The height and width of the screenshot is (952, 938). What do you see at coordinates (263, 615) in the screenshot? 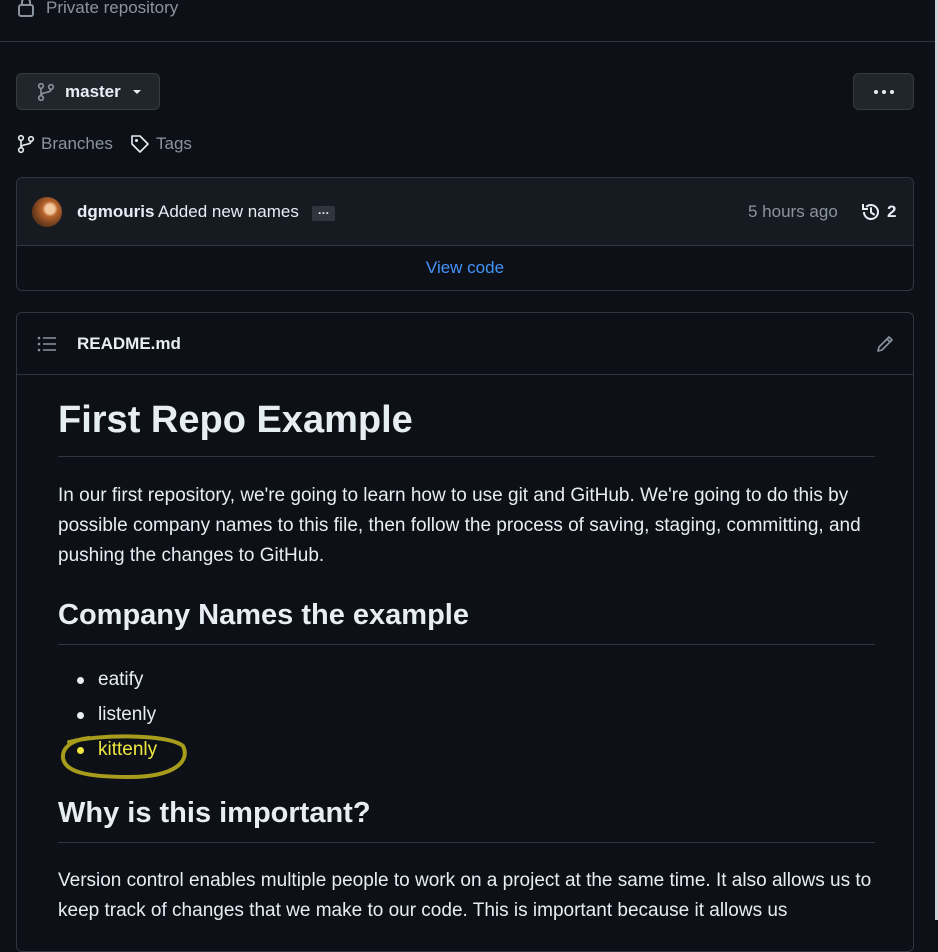
I see `section-heading-company-names: Company Names the example` at bounding box center [263, 615].